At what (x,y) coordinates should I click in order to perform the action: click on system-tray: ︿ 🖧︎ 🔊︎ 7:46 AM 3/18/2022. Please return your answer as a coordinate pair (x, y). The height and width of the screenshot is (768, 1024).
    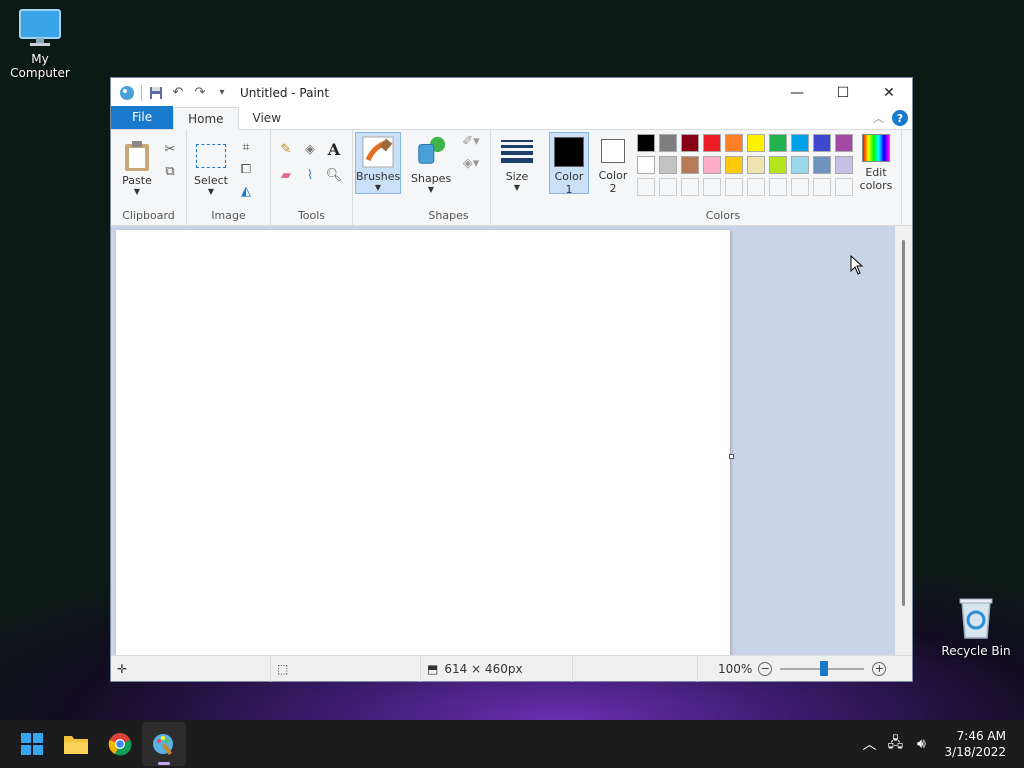
    Looking at the image, I should click on (940, 744).